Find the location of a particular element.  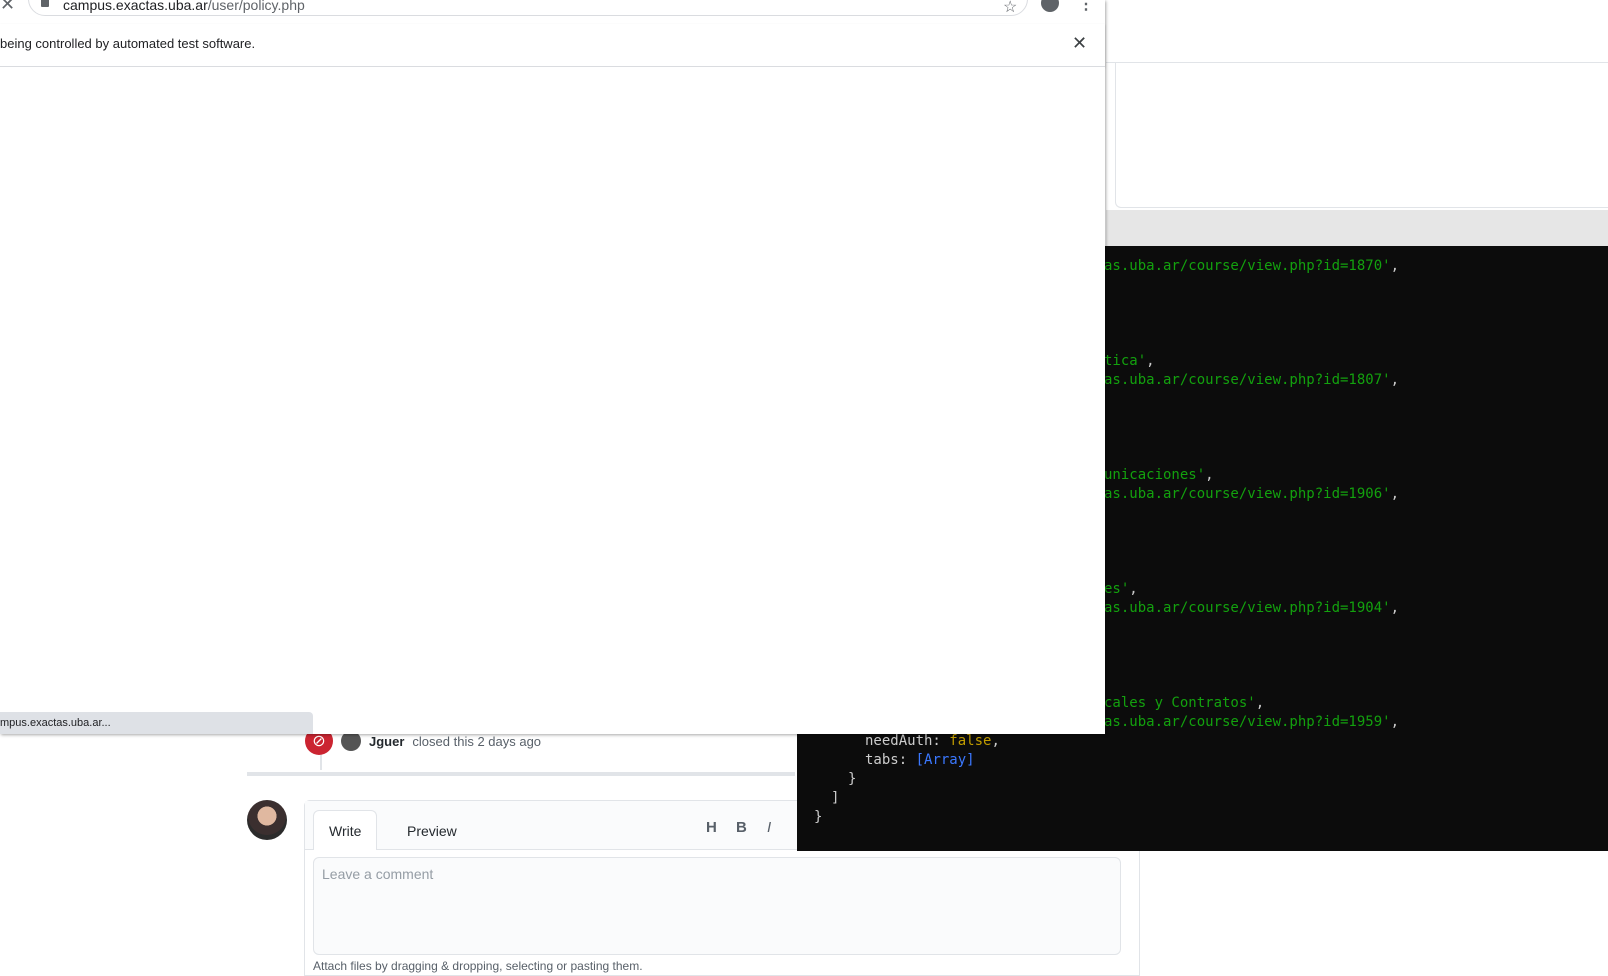

profile-icon is located at coordinates (1050, 6).